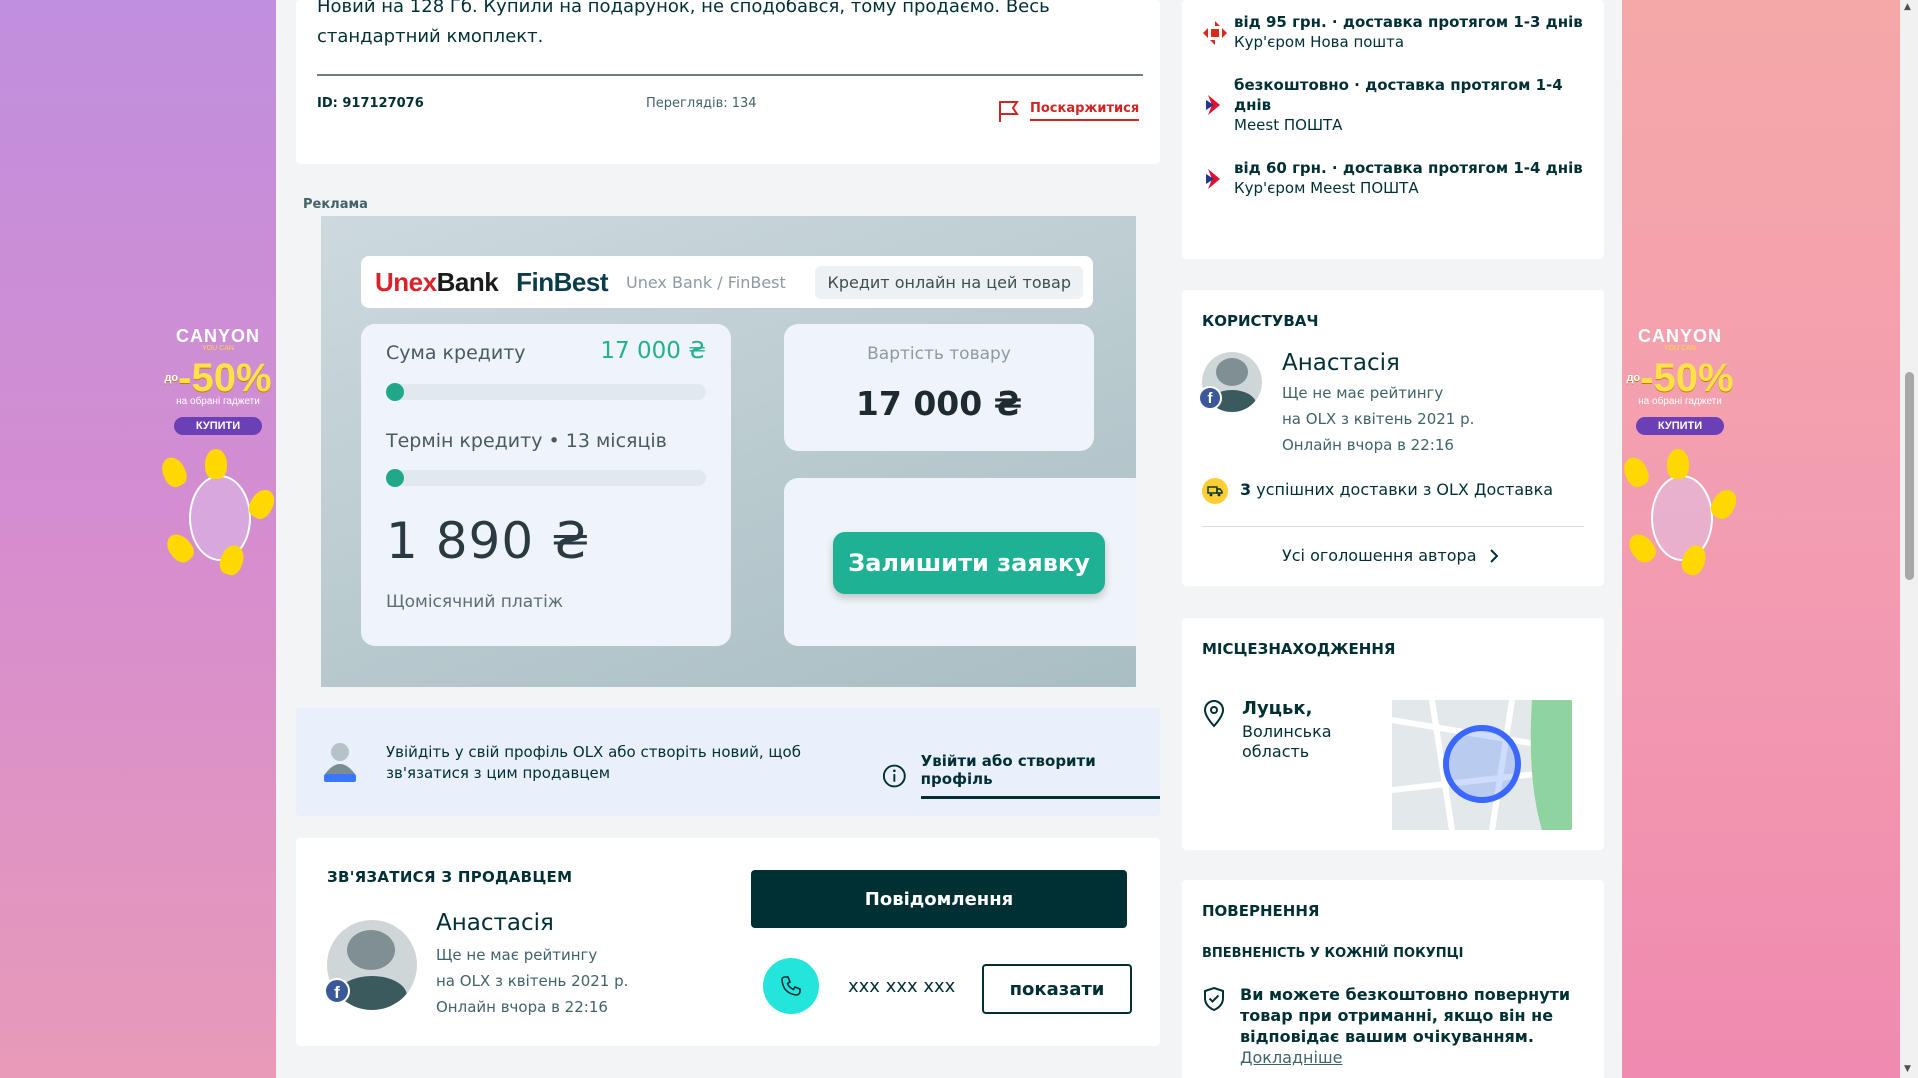  What do you see at coordinates (1909, 476) in the screenshot?
I see `scrollbar-thumb` at bounding box center [1909, 476].